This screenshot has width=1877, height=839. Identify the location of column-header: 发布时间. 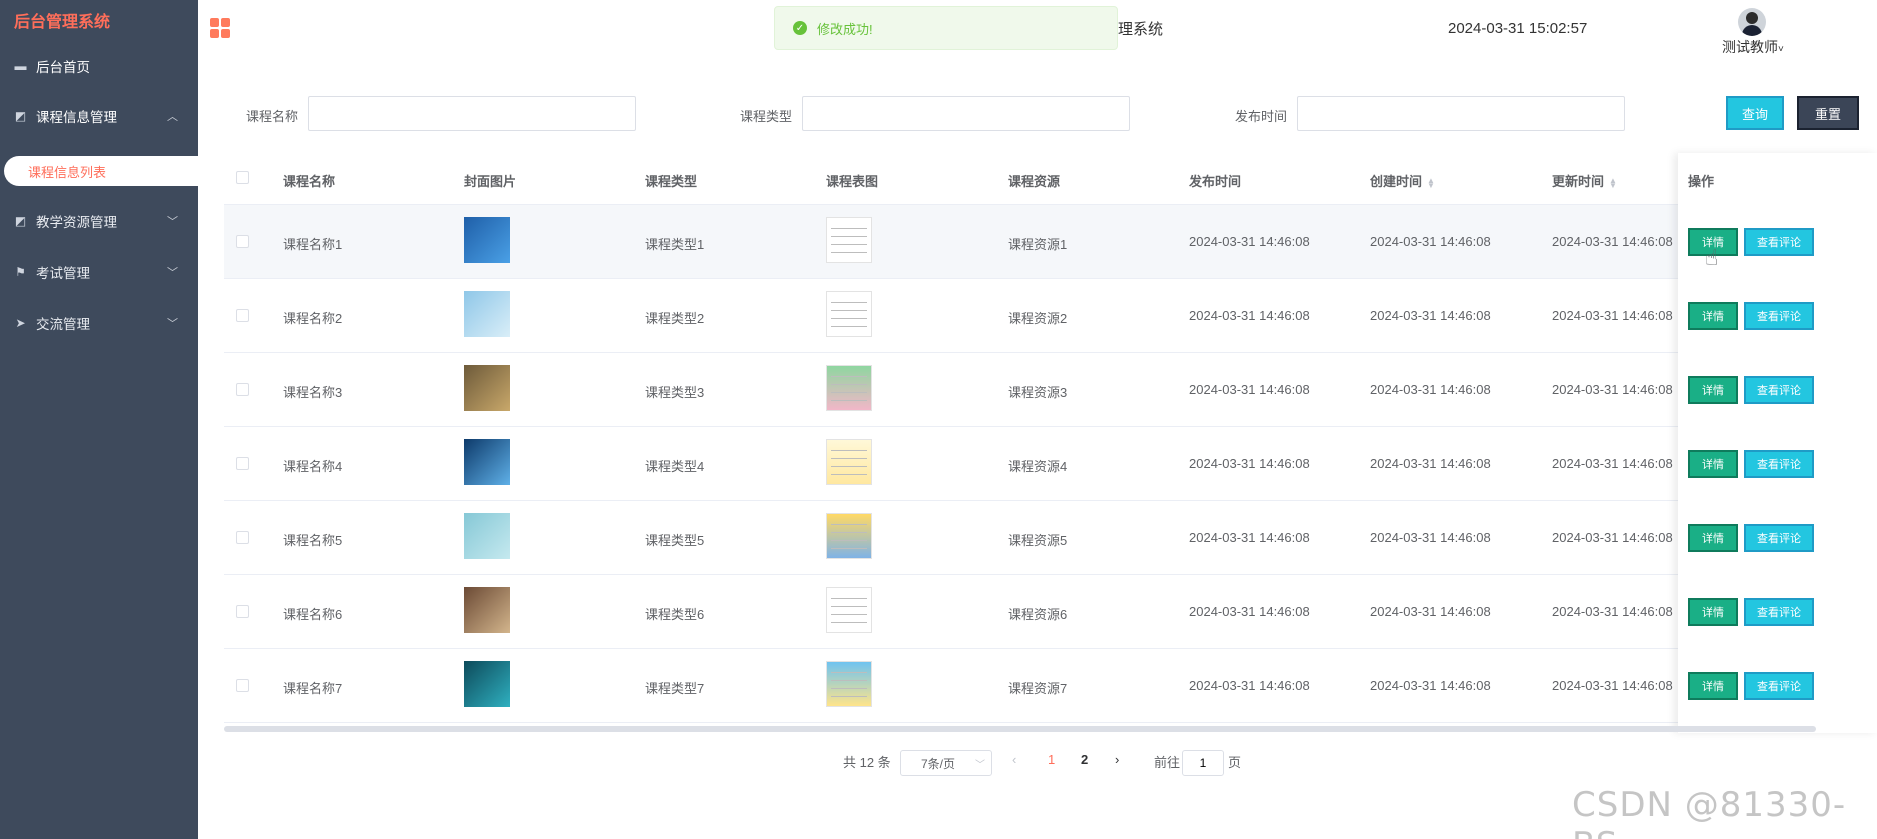
(1215, 181).